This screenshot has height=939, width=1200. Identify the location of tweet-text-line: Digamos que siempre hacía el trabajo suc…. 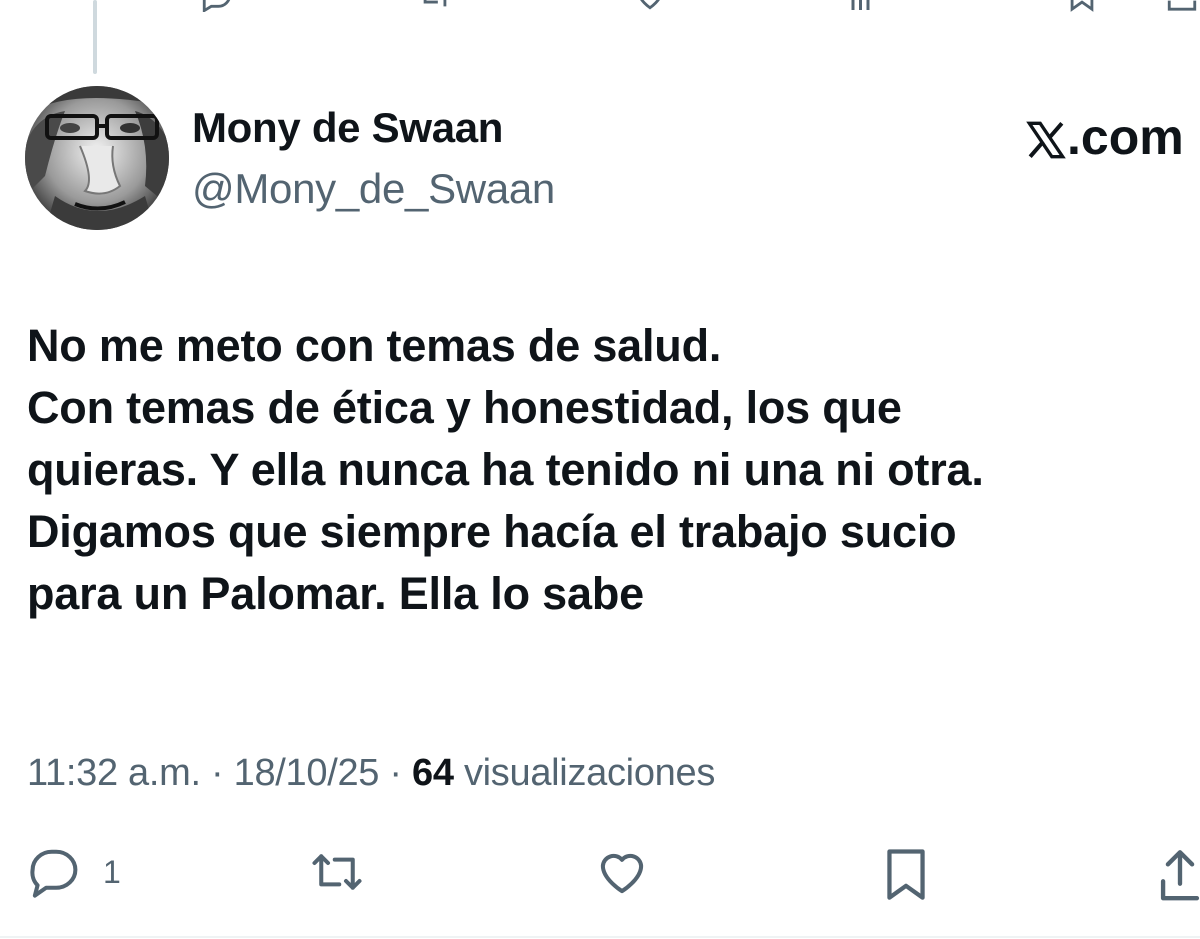
(492, 531).